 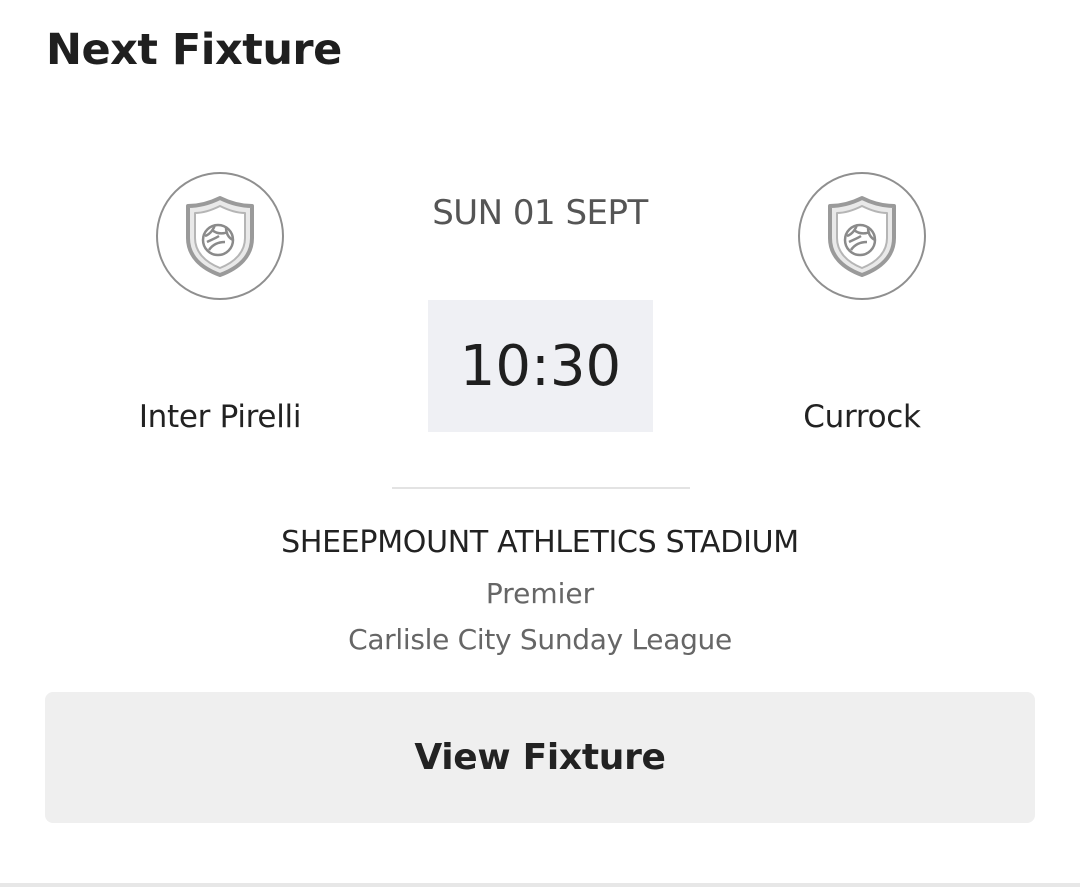 I want to click on away-team-name: Currock, so click(x=862, y=417).